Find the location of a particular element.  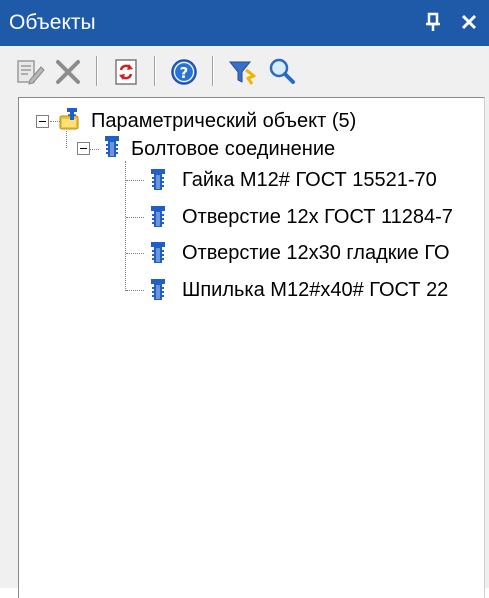

parametric-object-icon is located at coordinates (69, 119).